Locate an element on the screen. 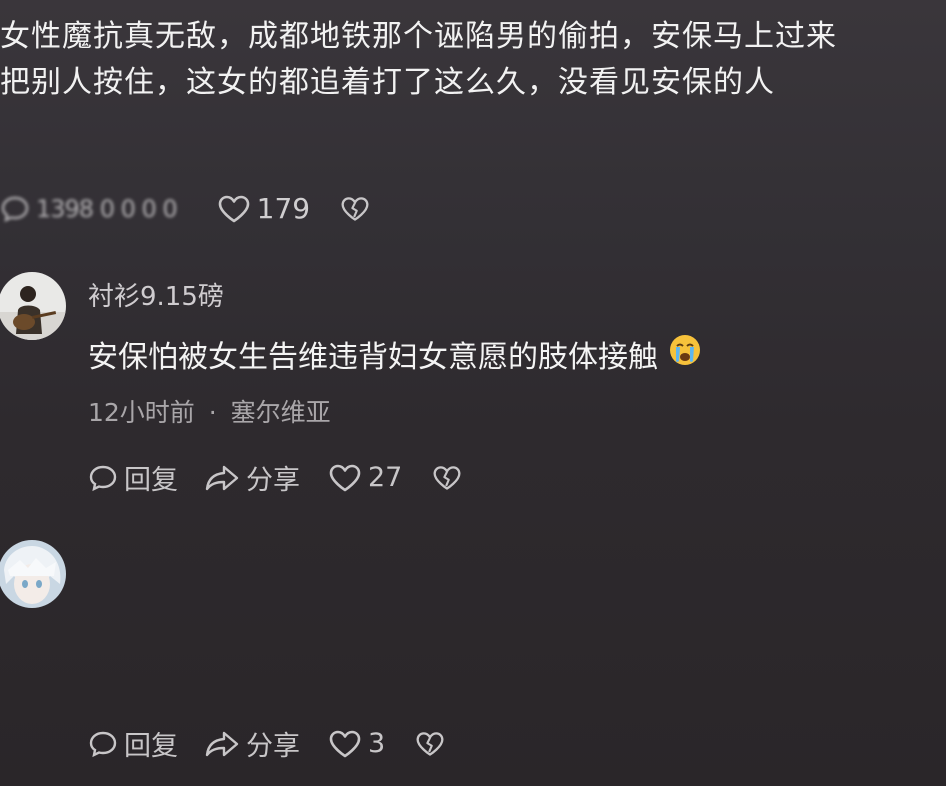 This screenshot has height=786, width=946. post-like-button: 179 is located at coordinates (263, 208).